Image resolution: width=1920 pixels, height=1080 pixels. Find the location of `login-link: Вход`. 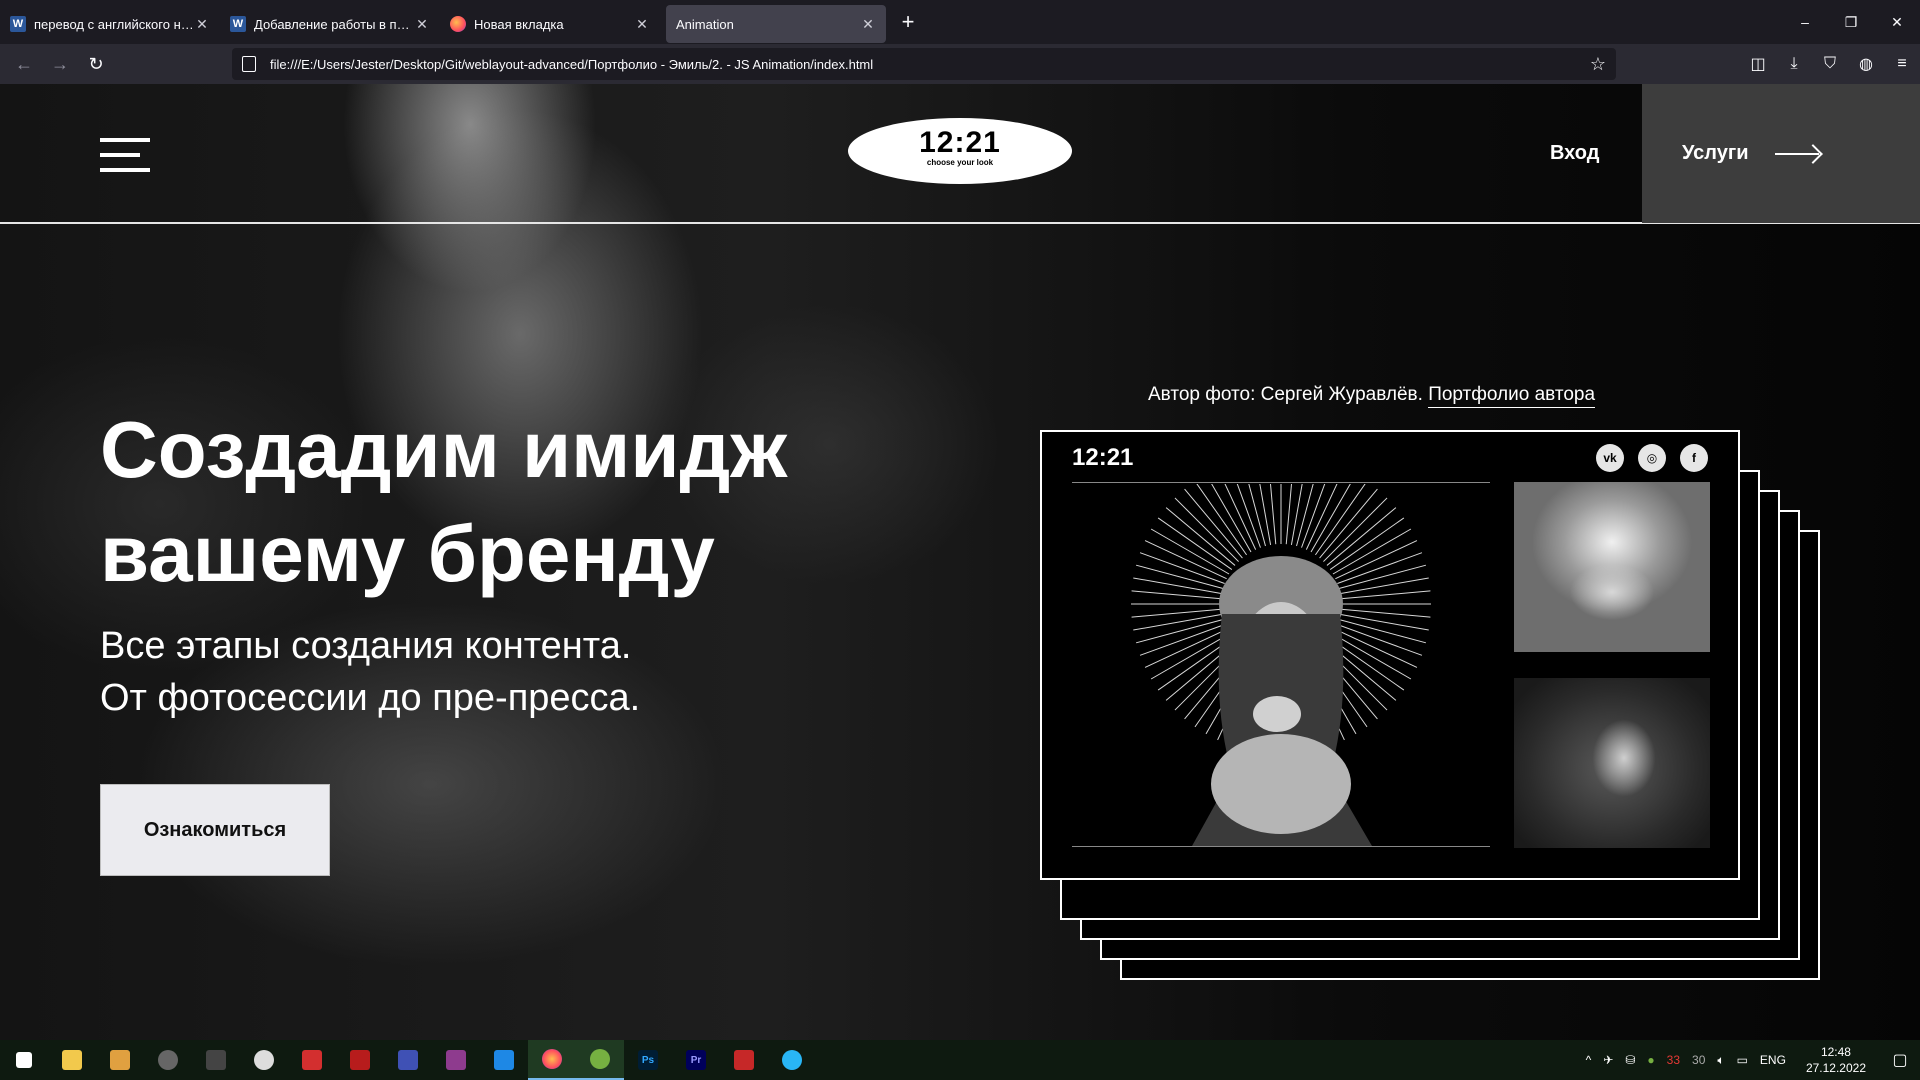

login-link: Вход is located at coordinates (1574, 153).